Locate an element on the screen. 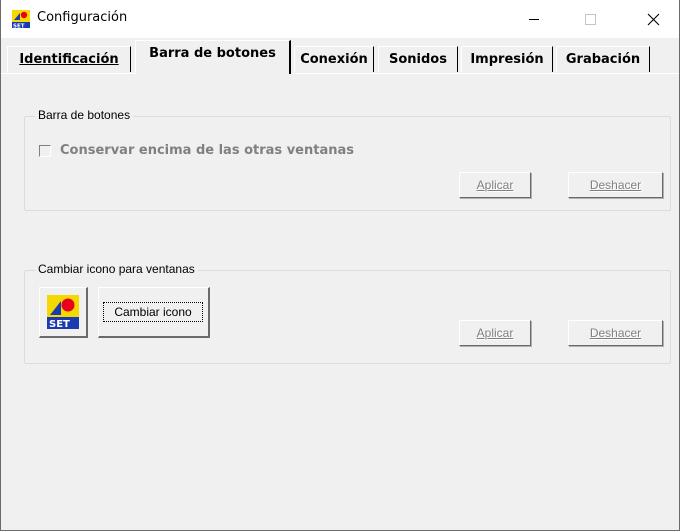 The image size is (680, 531). focus-rect: Cambiar icono is located at coordinates (153, 312).